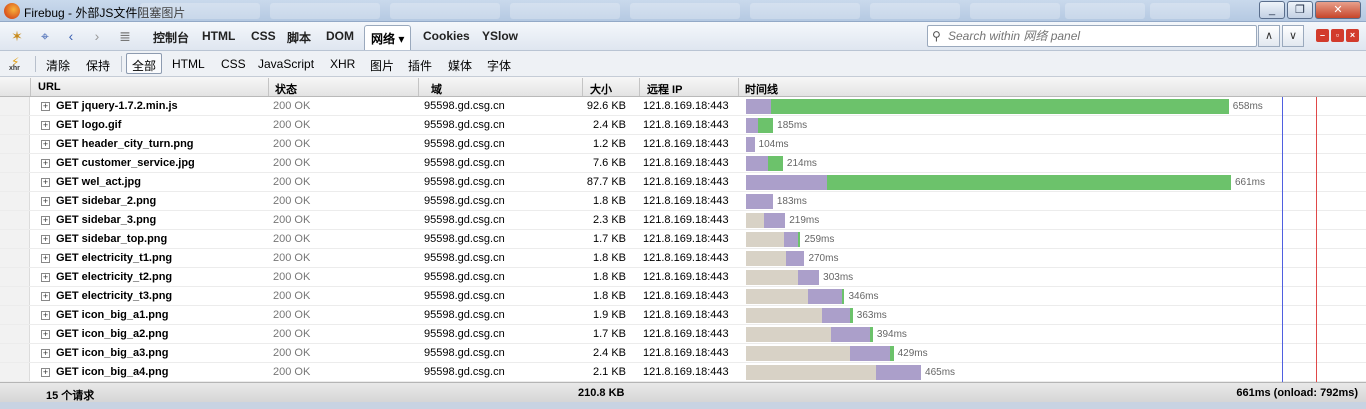  Describe the element at coordinates (823, 258) in the screenshot. I see `request-duration: 270ms` at that location.